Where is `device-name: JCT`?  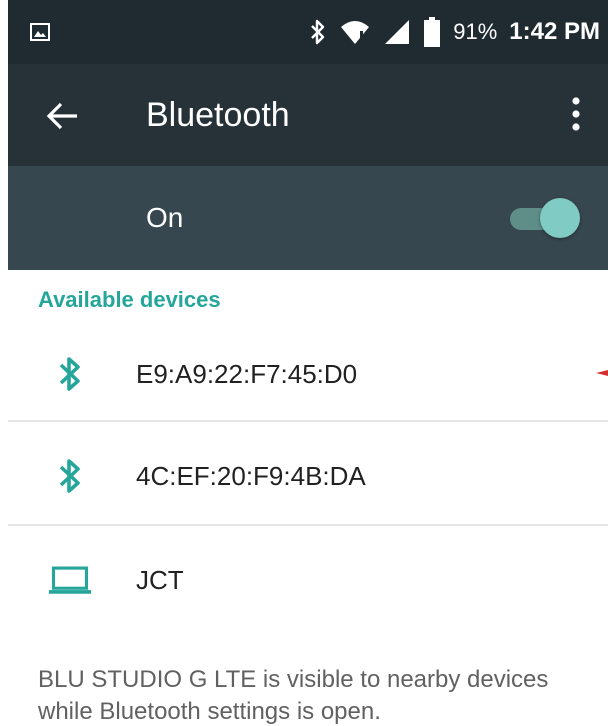
device-name: JCT is located at coordinates (160, 580).